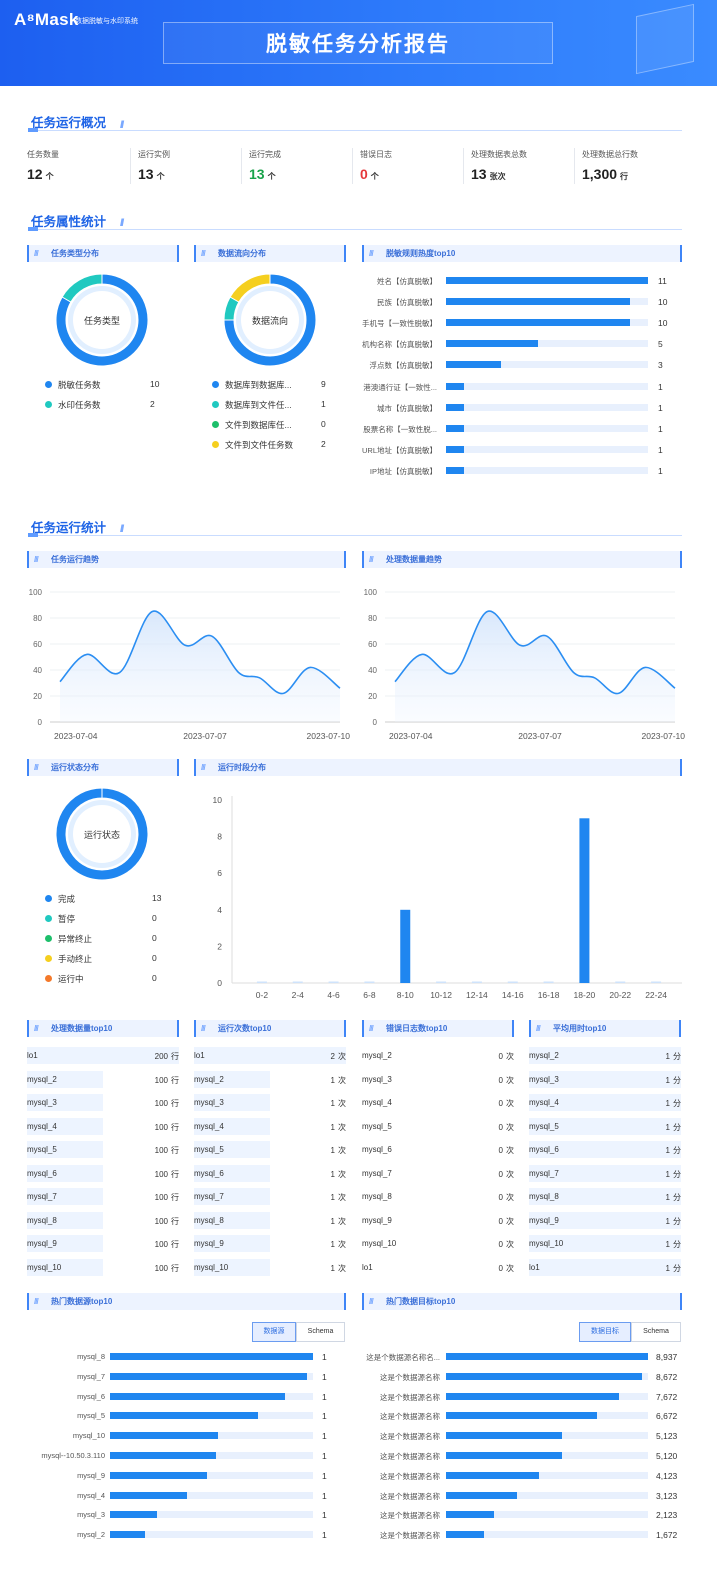  Describe the element at coordinates (660, 428) in the screenshot. I see `rule-value: 1` at that location.